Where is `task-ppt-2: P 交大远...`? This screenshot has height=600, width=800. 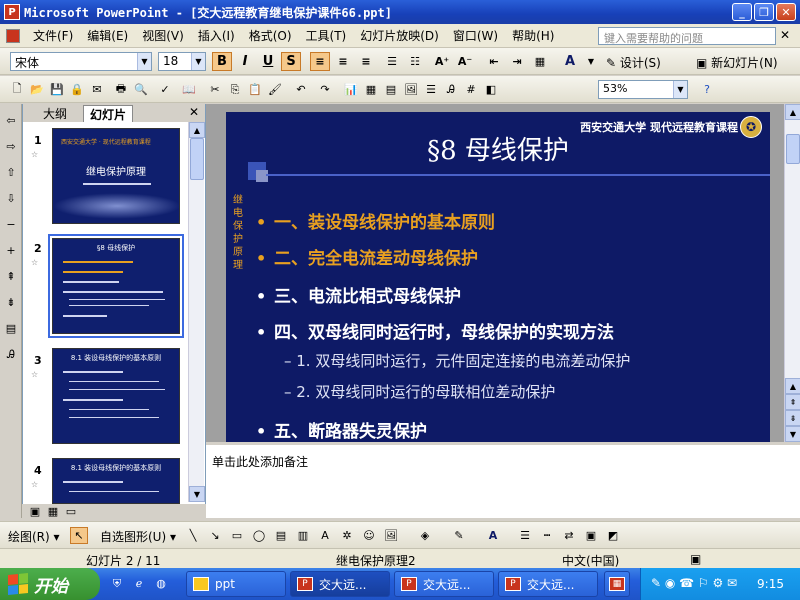 task-ppt-2: P 交大远... is located at coordinates (444, 584).